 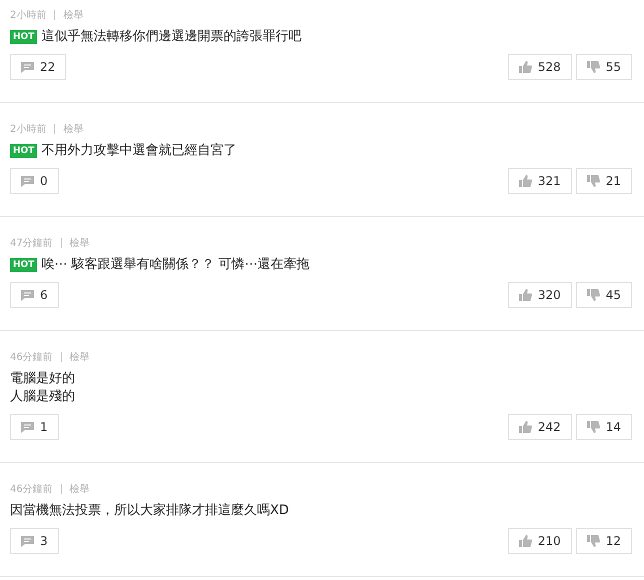 What do you see at coordinates (31, 243) in the screenshot?
I see `timestamp: 47分鐘前` at bounding box center [31, 243].